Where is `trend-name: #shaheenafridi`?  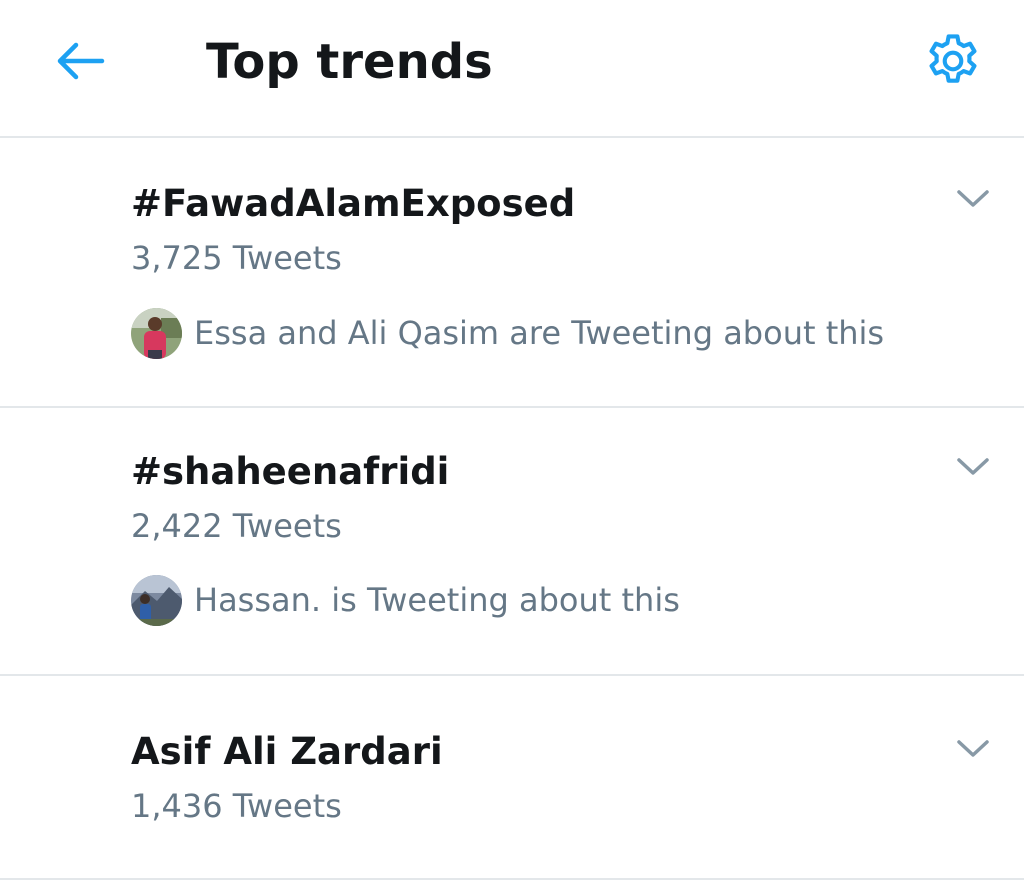 trend-name: #shaheenafridi is located at coordinates (290, 471).